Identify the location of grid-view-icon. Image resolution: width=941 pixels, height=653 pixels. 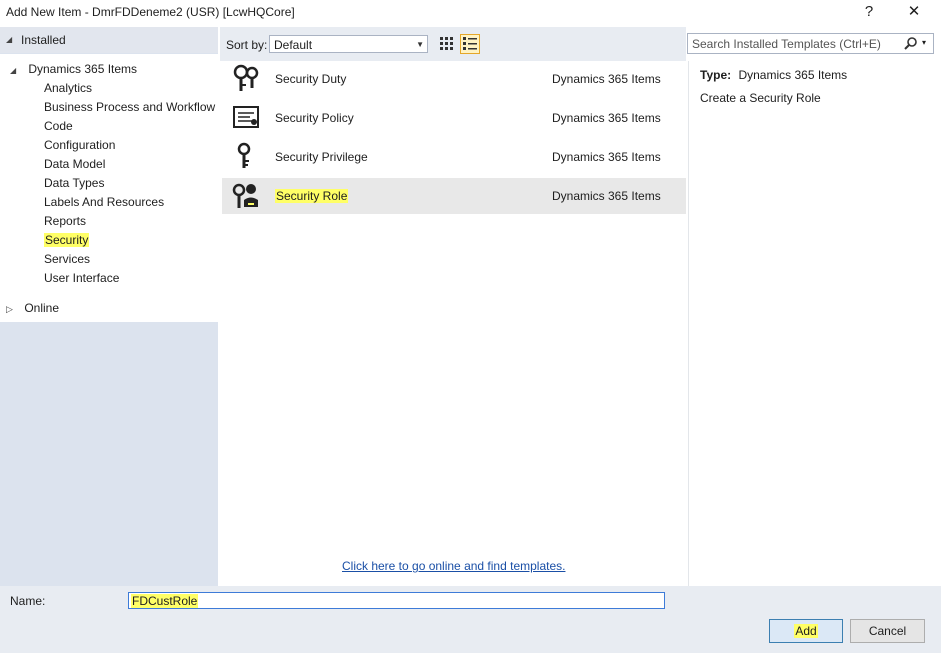
(446, 43).